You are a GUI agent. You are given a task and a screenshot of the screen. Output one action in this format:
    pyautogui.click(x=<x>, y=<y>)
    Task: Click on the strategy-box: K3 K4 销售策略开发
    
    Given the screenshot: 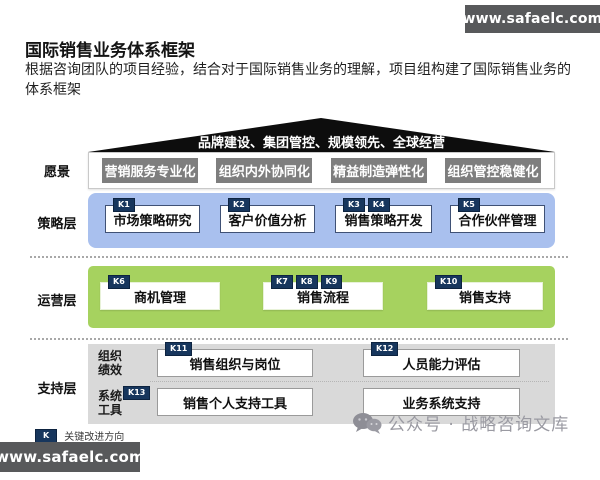 What is the action you would take?
    pyautogui.click(x=383, y=215)
    